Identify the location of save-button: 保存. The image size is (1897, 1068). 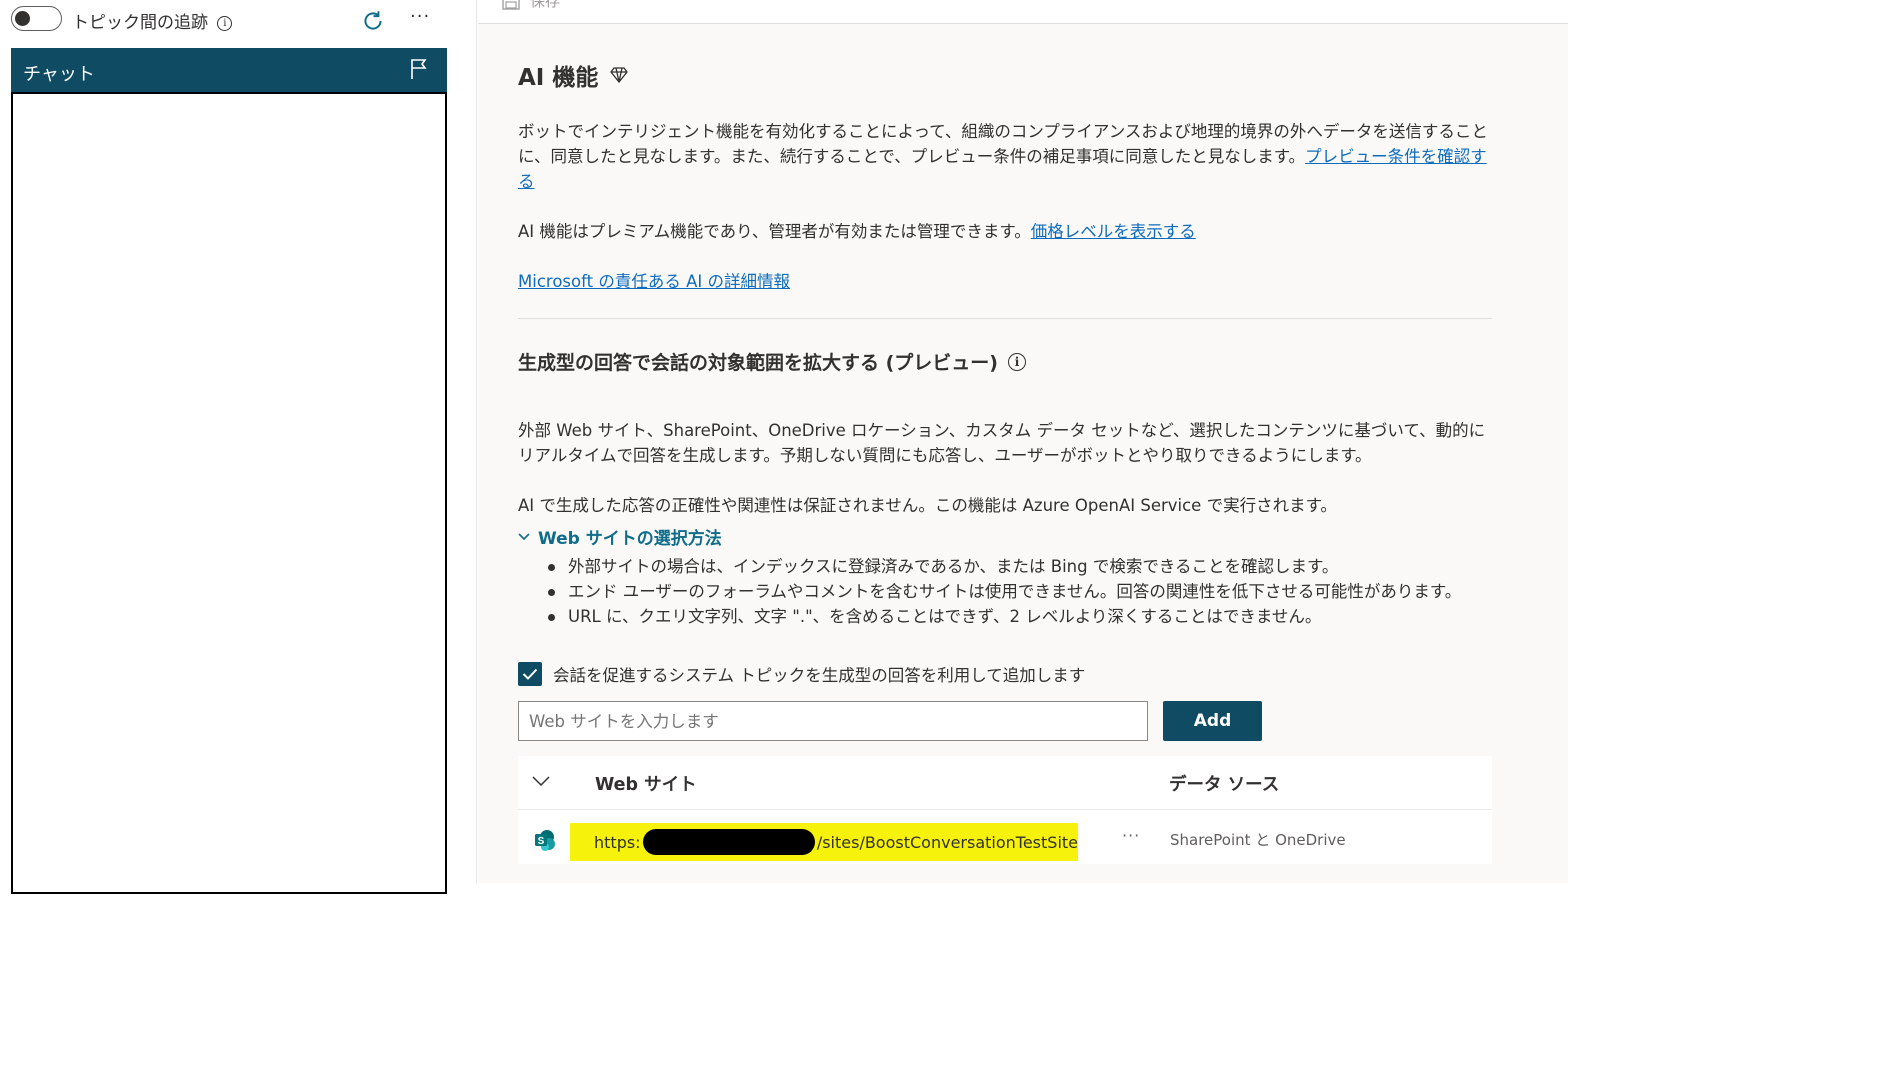
(531, 5).